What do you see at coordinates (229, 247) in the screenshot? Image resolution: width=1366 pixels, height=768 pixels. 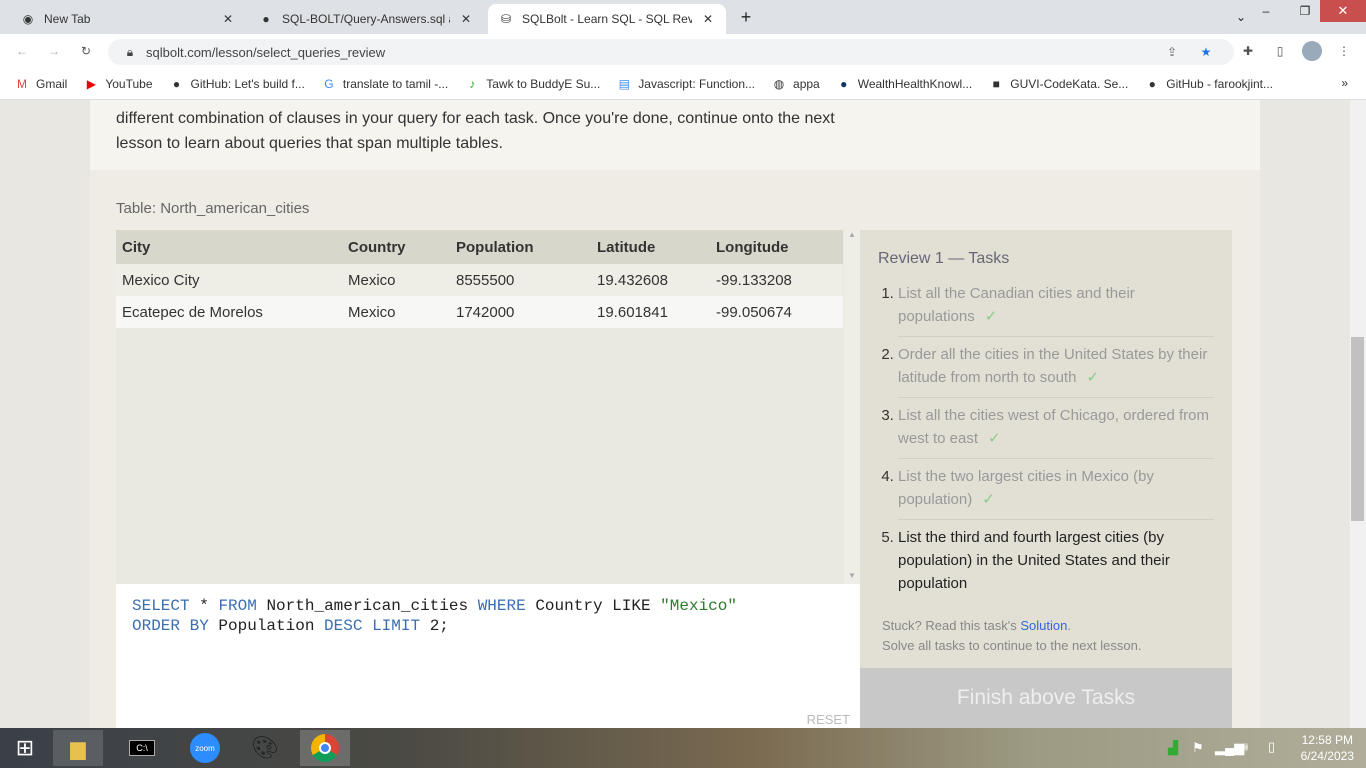 I see `column-header: City` at bounding box center [229, 247].